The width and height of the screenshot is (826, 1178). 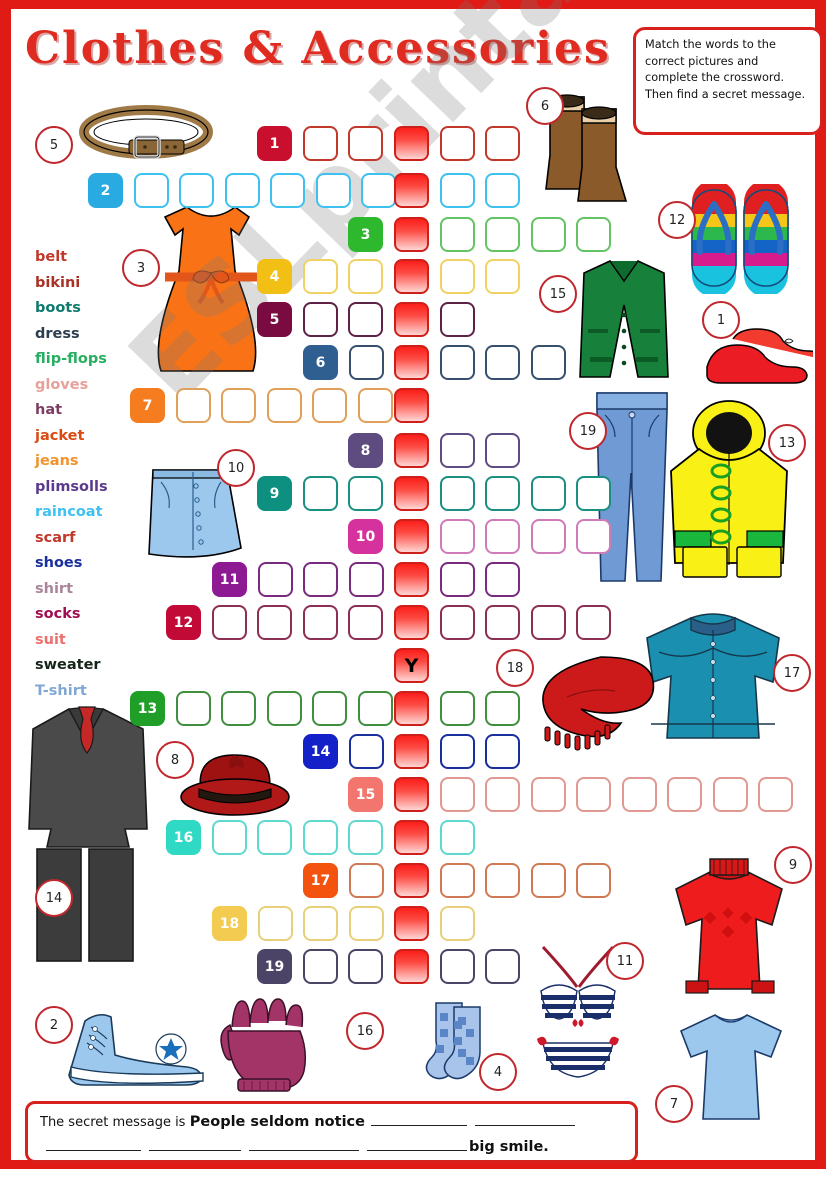 I want to click on crossword-clue-number-2: 2, so click(x=105, y=190).